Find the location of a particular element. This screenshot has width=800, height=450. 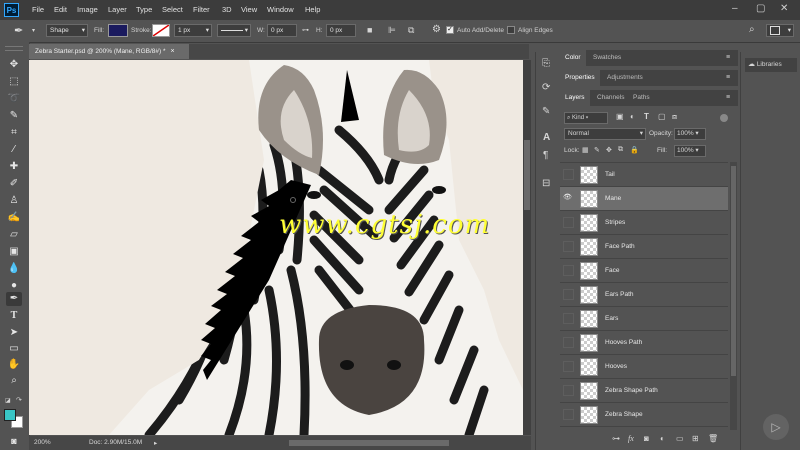

align-edges-checkbox is located at coordinates (511, 30).